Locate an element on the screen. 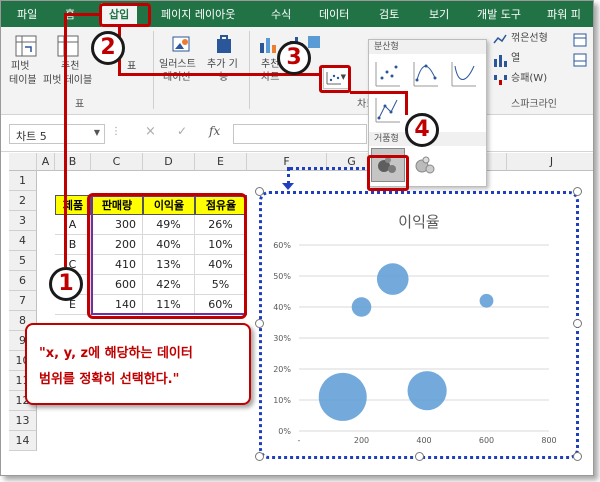 The image size is (600, 482). slicer-icon is located at coordinates (580, 40).